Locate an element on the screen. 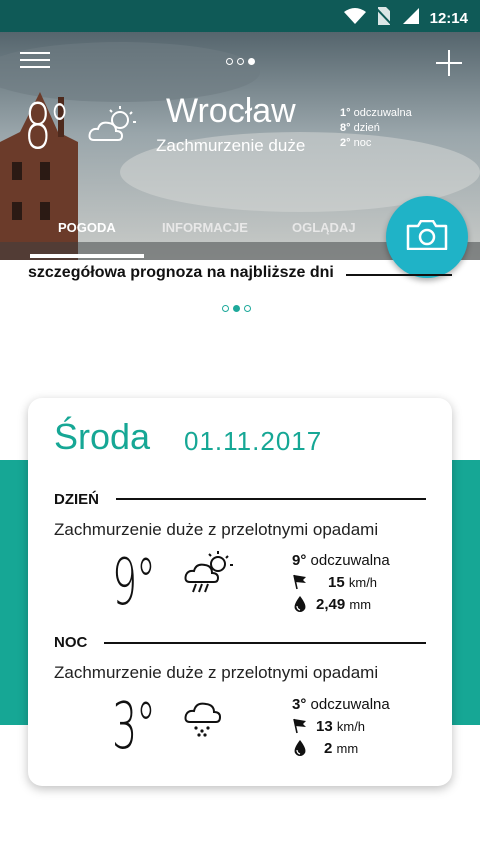 The width and height of the screenshot is (480, 853). night-rain-value: 2 is located at coordinates (328, 748).